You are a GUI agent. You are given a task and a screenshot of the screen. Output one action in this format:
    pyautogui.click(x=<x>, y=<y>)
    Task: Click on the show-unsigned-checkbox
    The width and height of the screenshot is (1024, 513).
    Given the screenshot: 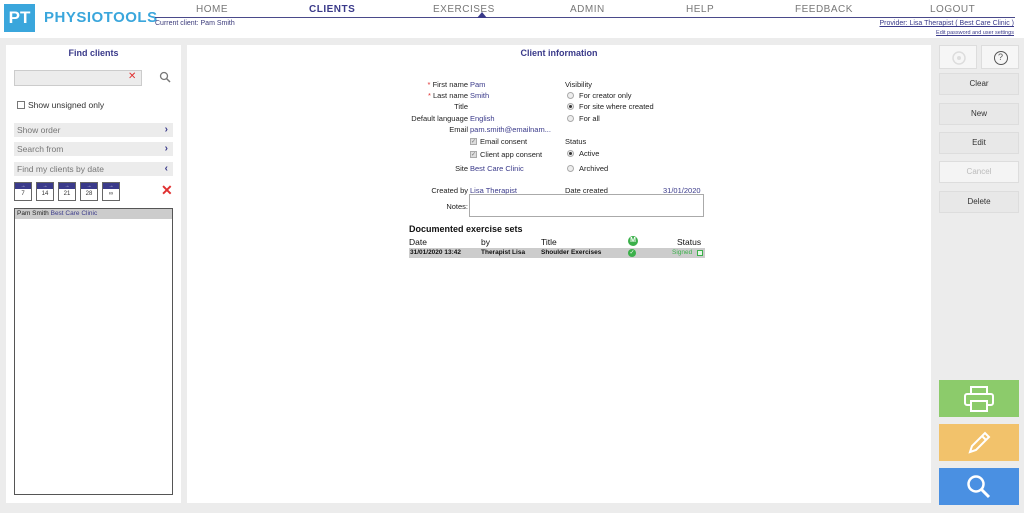 What is the action you would take?
    pyautogui.click(x=21, y=105)
    